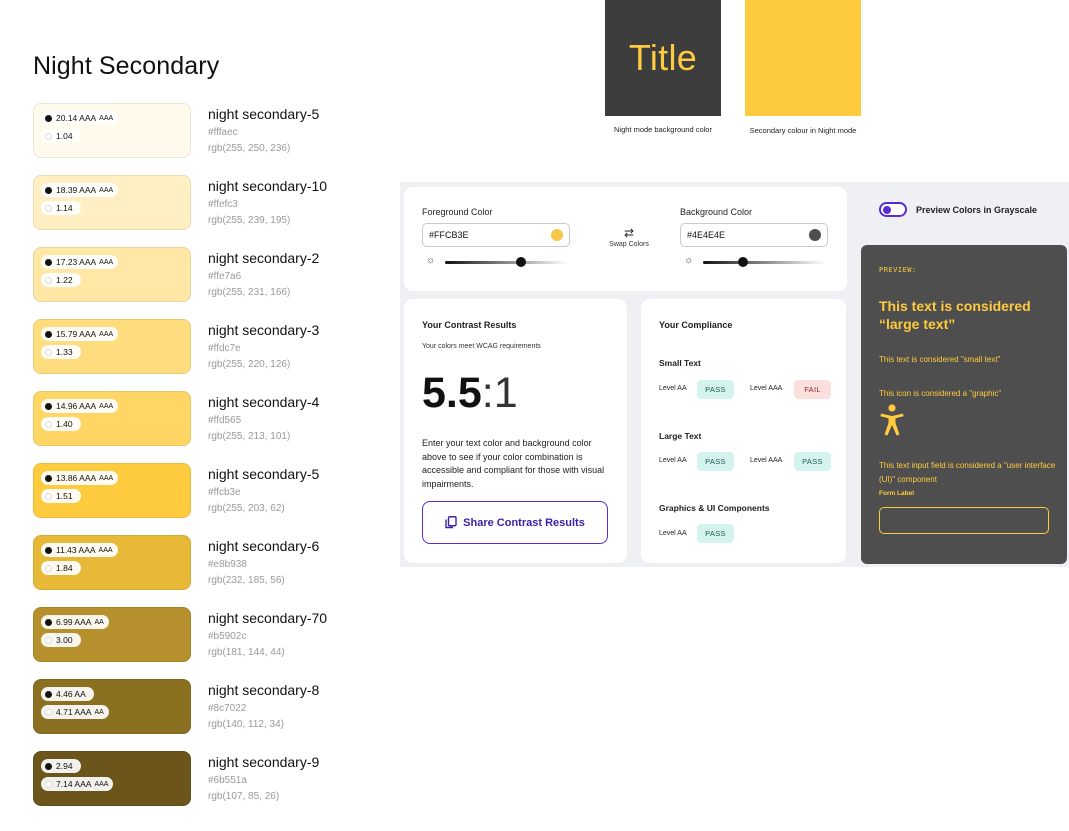 The image size is (1069, 831). Describe the element at coordinates (227, 780) in the screenshot. I see `swatch-hex: #6b551a` at that location.